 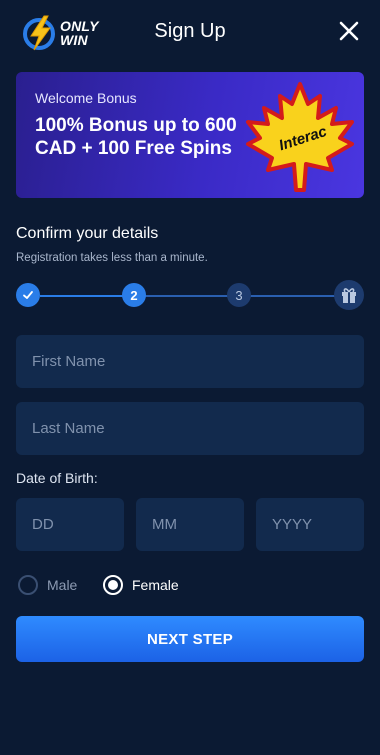 I want to click on dob-year-input, so click(x=310, y=524).